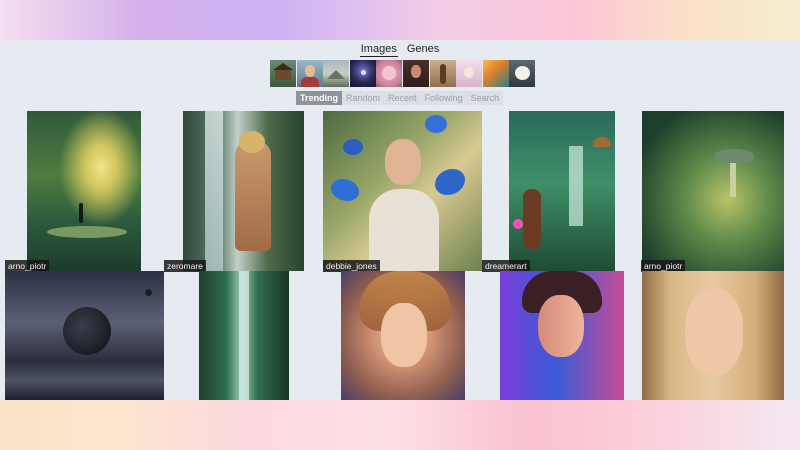  Describe the element at coordinates (378, 49) in the screenshot. I see `nav-images-link: Images` at that location.